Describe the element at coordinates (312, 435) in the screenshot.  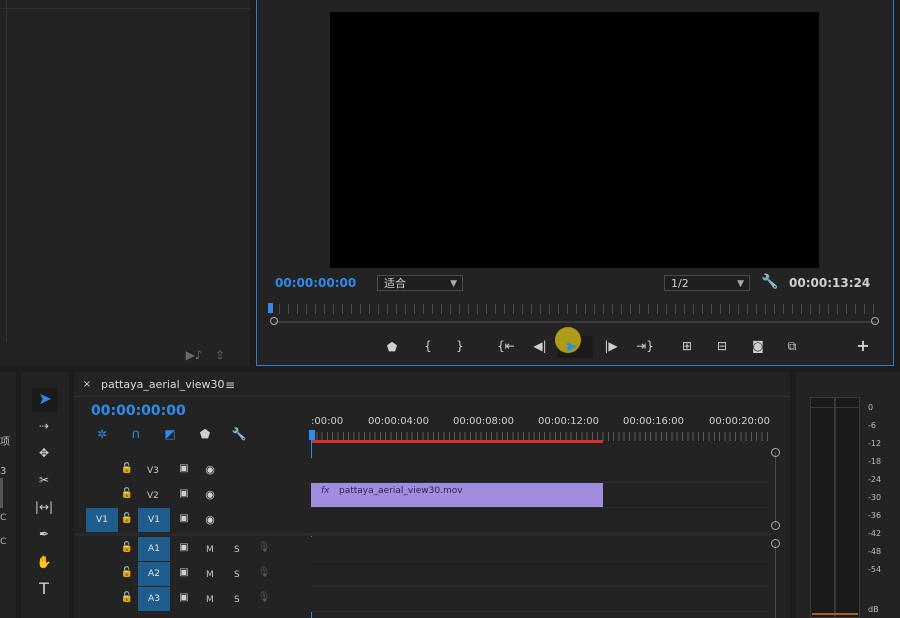
I see `playhead-handle` at that location.